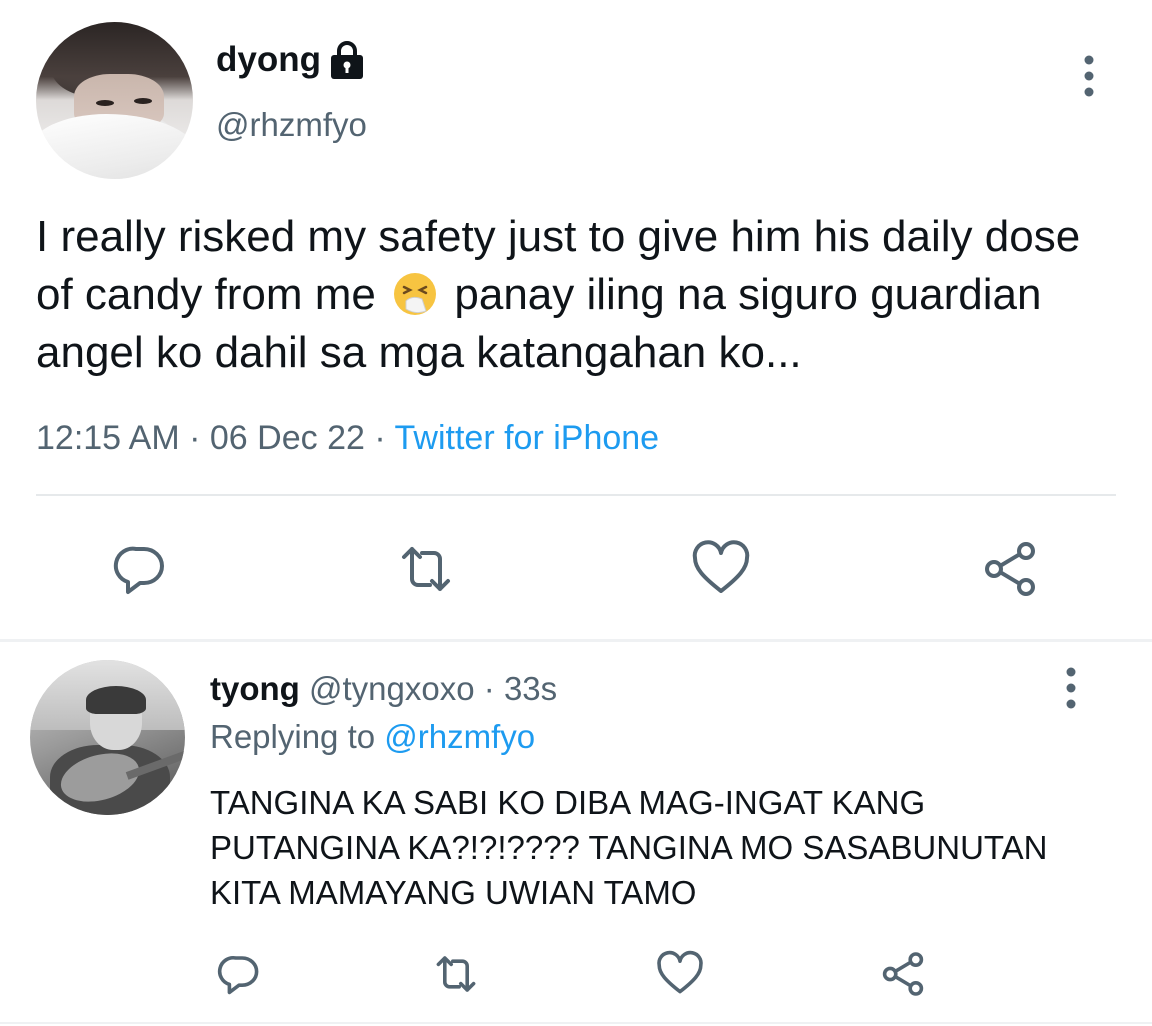  What do you see at coordinates (107, 737) in the screenshot?
I see `reply-avatar` at bounding box center [107, 737].